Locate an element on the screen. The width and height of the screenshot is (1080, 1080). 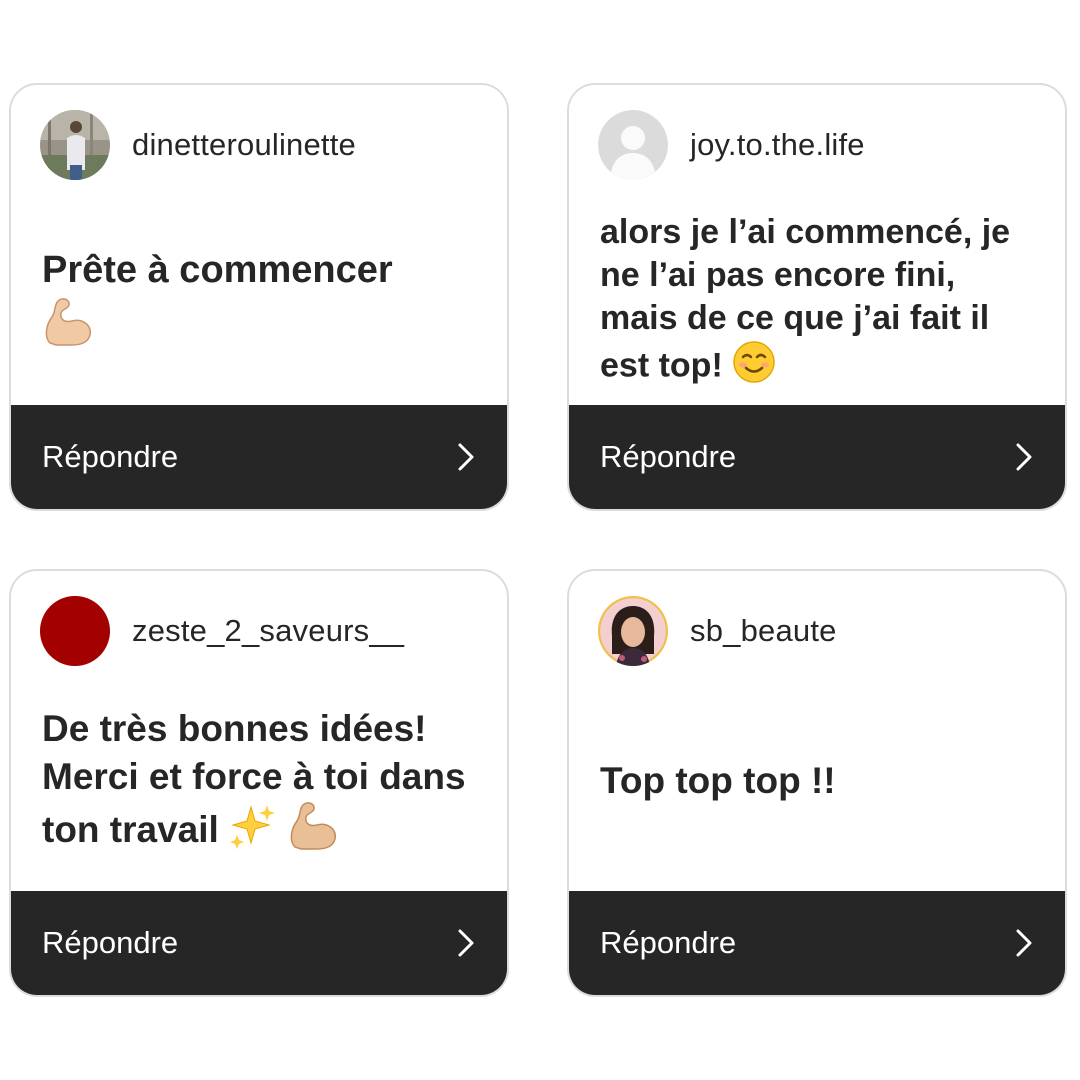
card-header: sb_beaute is located at coordinates (717, 631).